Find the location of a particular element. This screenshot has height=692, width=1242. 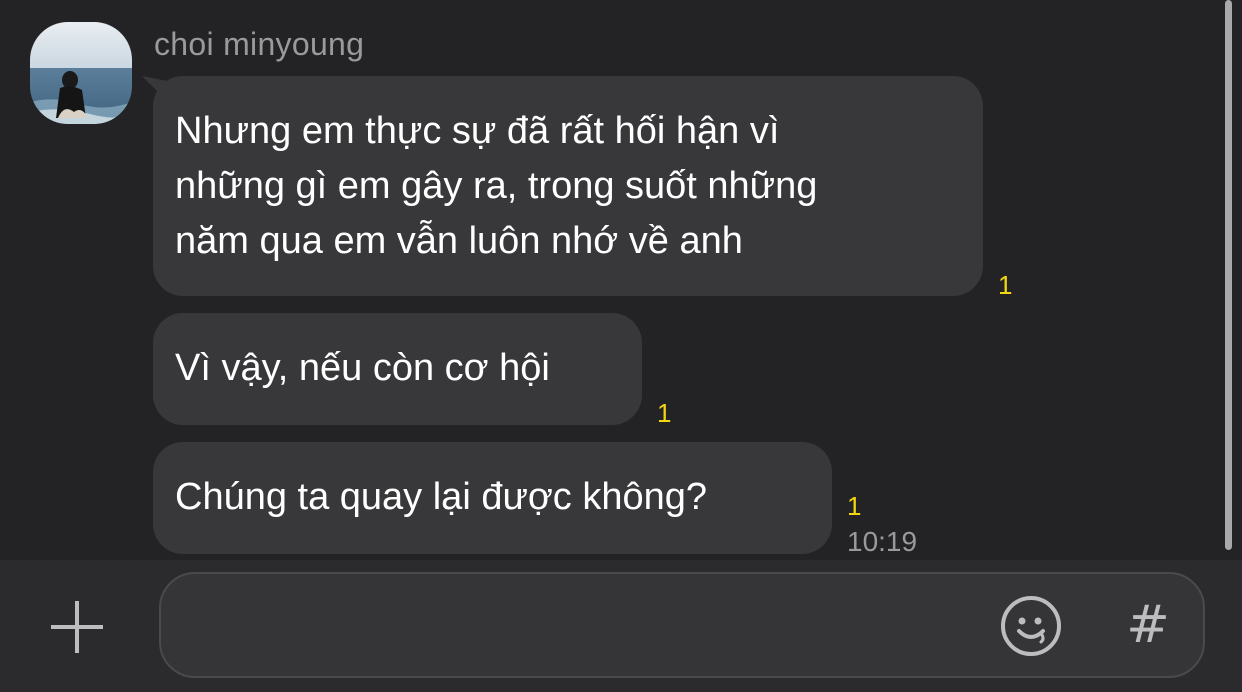

message-bubble: Chúng ta quay lại được không? is located at coordinates (492, 498).